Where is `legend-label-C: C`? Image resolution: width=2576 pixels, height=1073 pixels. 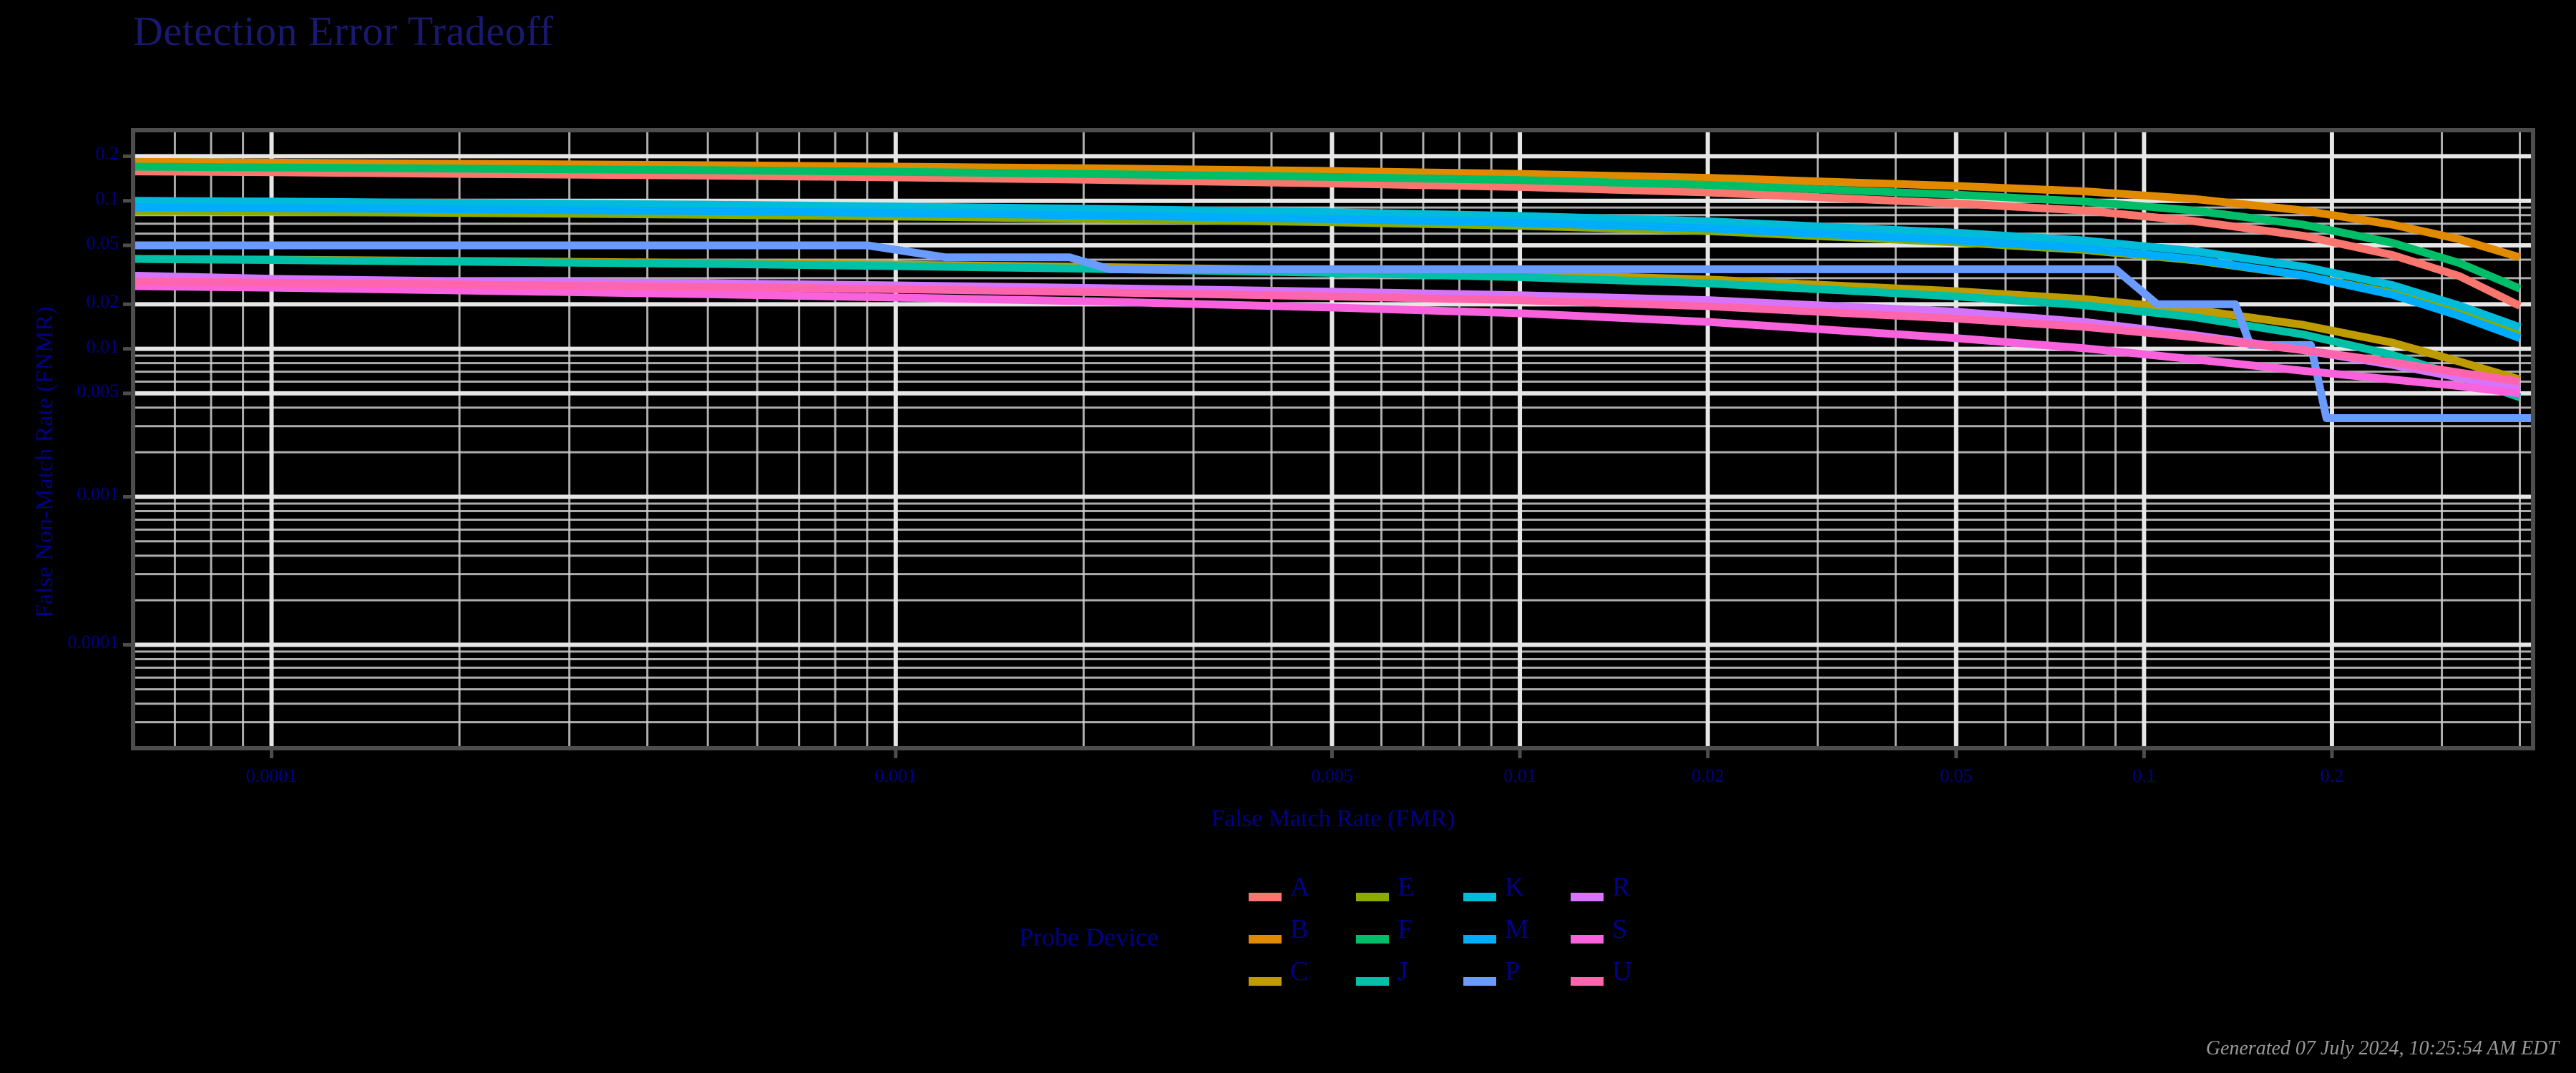 legend-label-C: C is located at coordinates (1299, 972).